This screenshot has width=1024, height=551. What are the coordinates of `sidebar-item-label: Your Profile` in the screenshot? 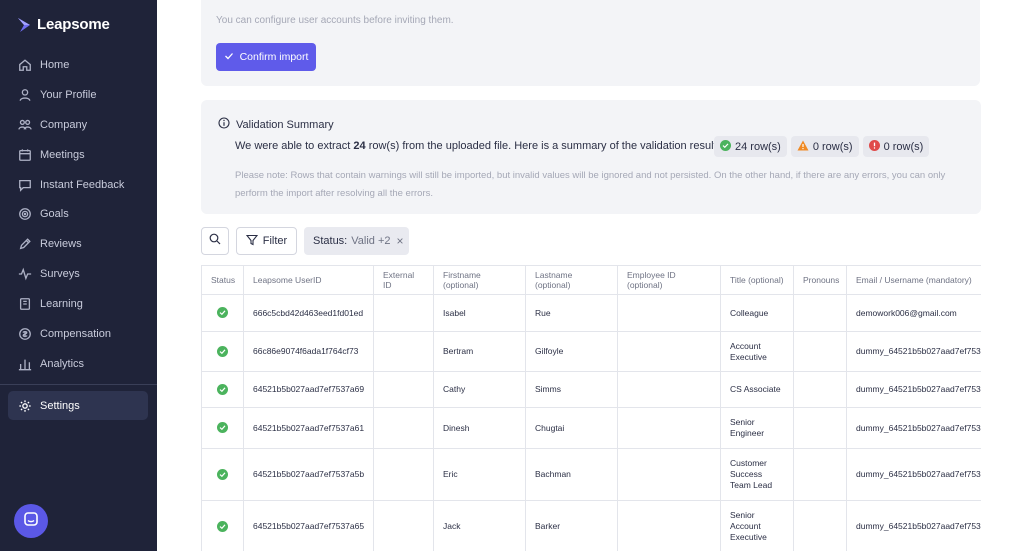 It's located at (68, 94).